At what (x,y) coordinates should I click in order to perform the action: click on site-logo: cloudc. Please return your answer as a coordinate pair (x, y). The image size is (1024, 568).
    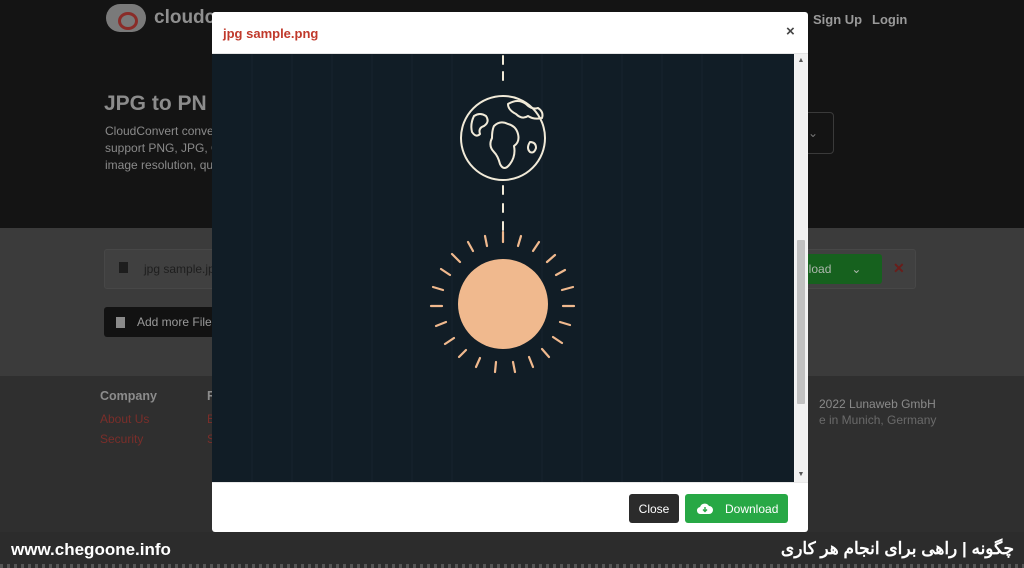
    Looking at the image, I should click on (160, 18).